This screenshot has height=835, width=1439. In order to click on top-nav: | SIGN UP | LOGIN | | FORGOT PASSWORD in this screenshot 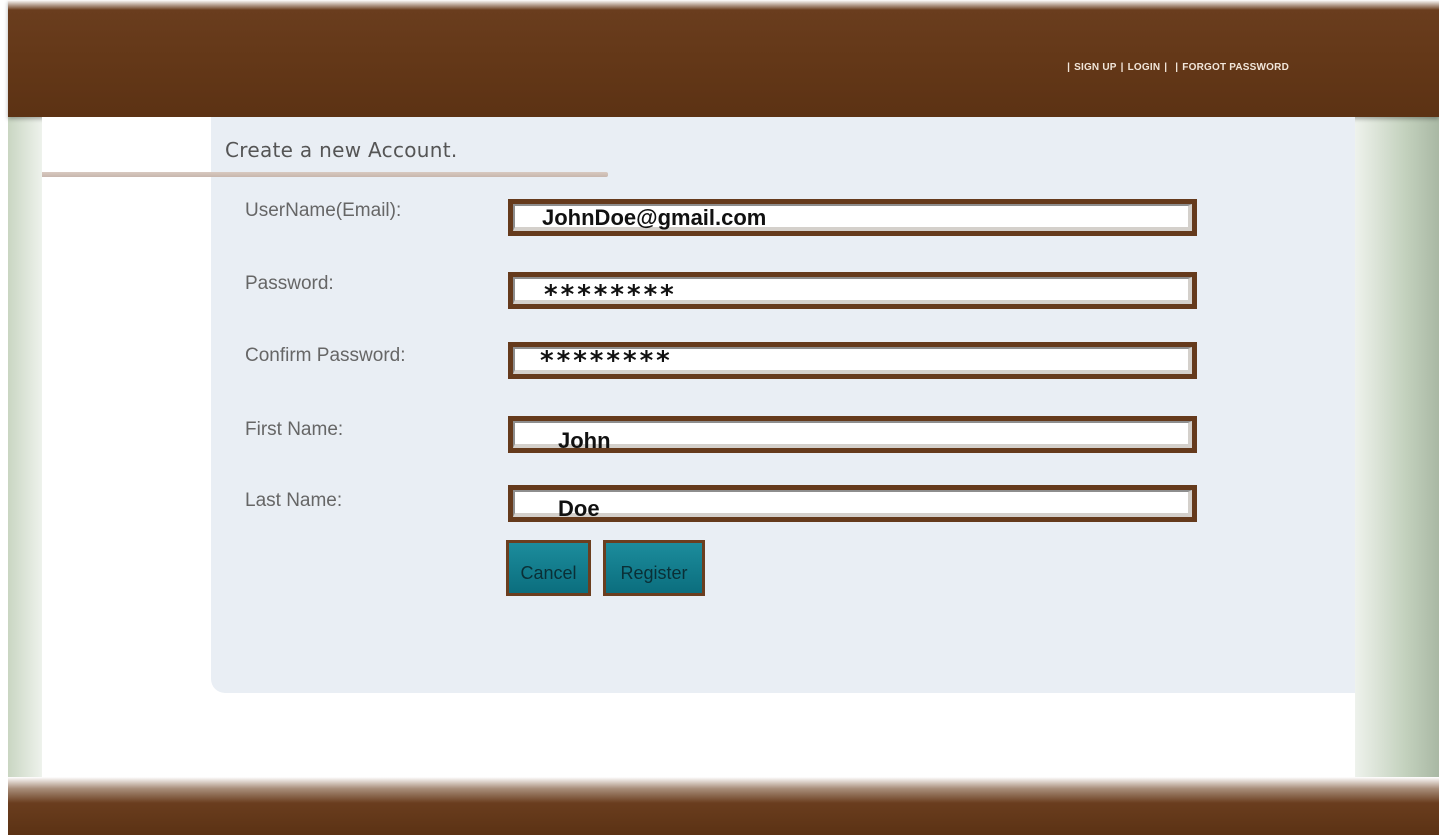, I will do `click(1176, 67)`.